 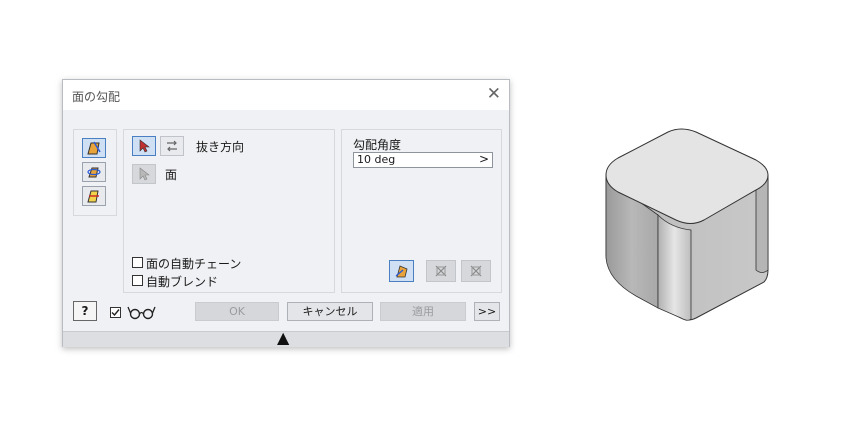 I want to click on direction-select-arrow-icon, so click(x=144, y=146).